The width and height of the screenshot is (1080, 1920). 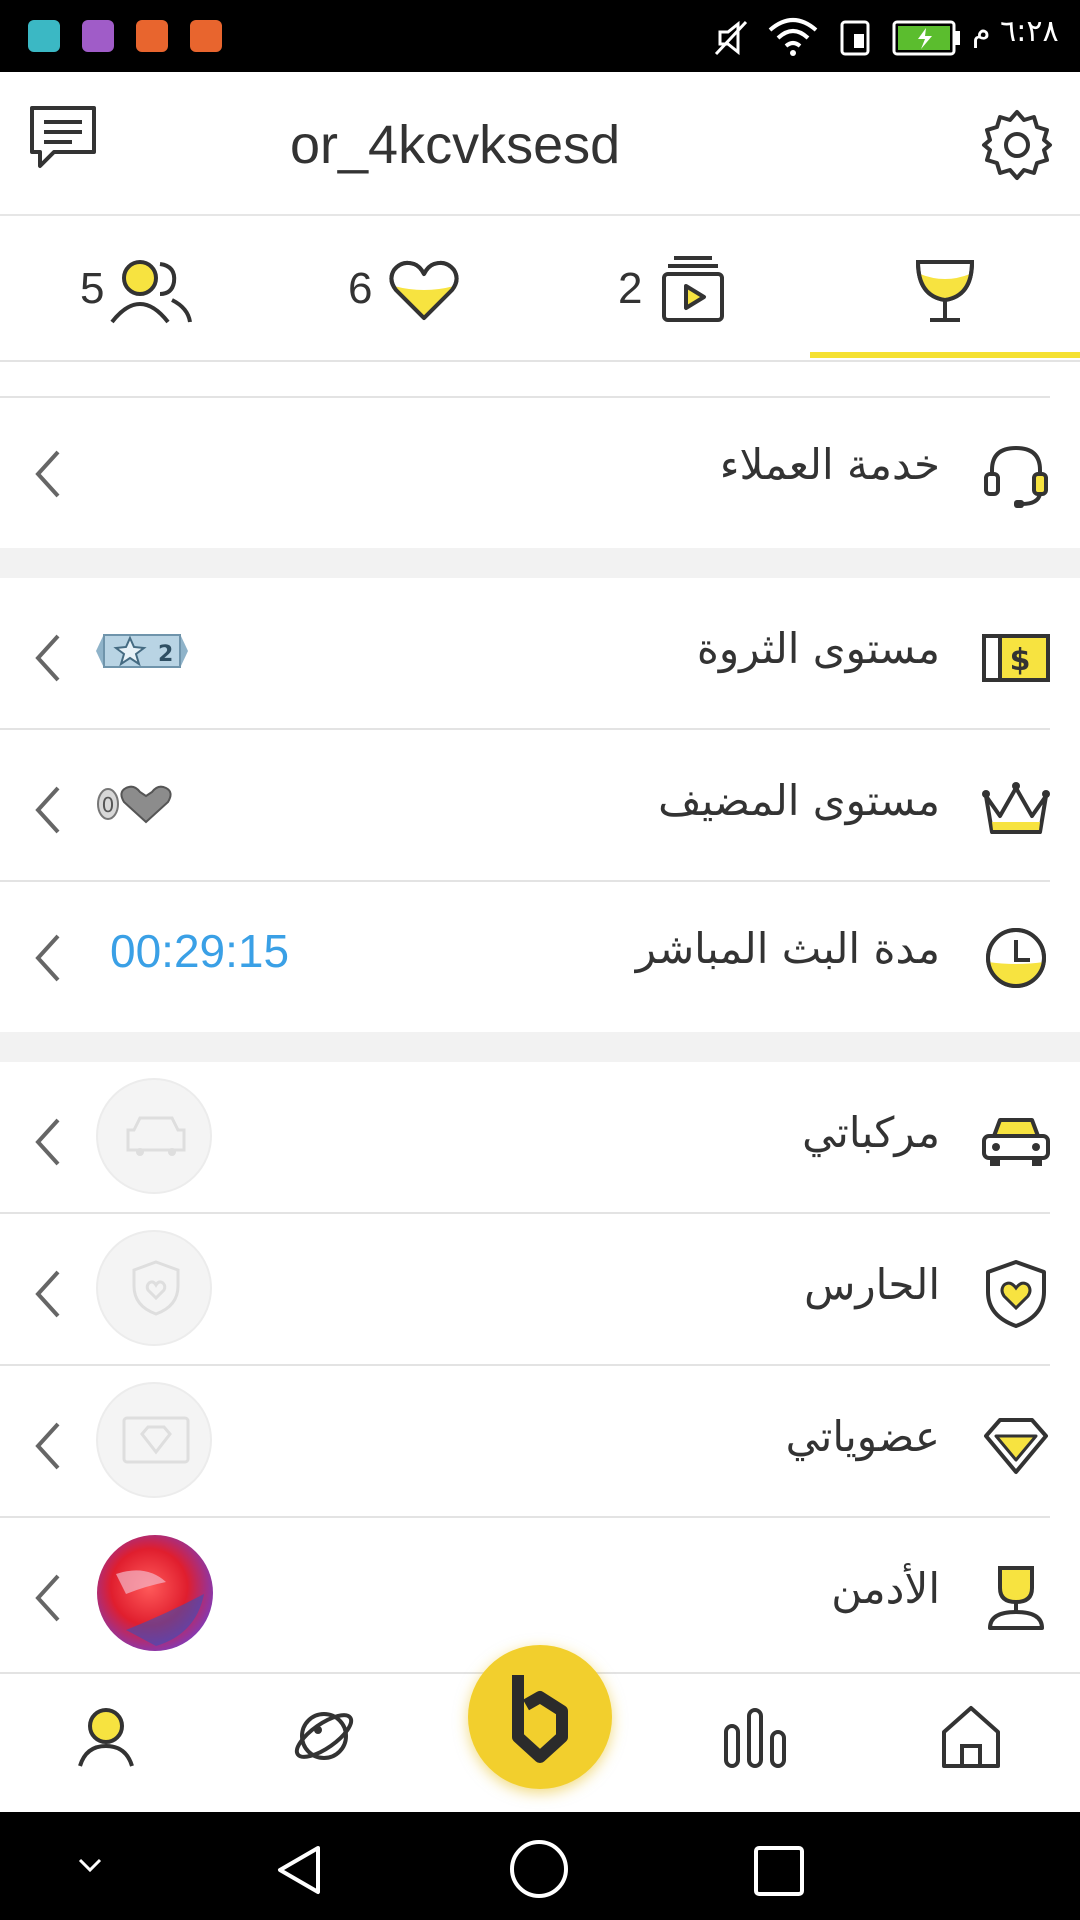 What do you see at coordinates (1017, 145) in the screenshot?
I see `settings-gear-icon` at bounding box center [1017, 145].